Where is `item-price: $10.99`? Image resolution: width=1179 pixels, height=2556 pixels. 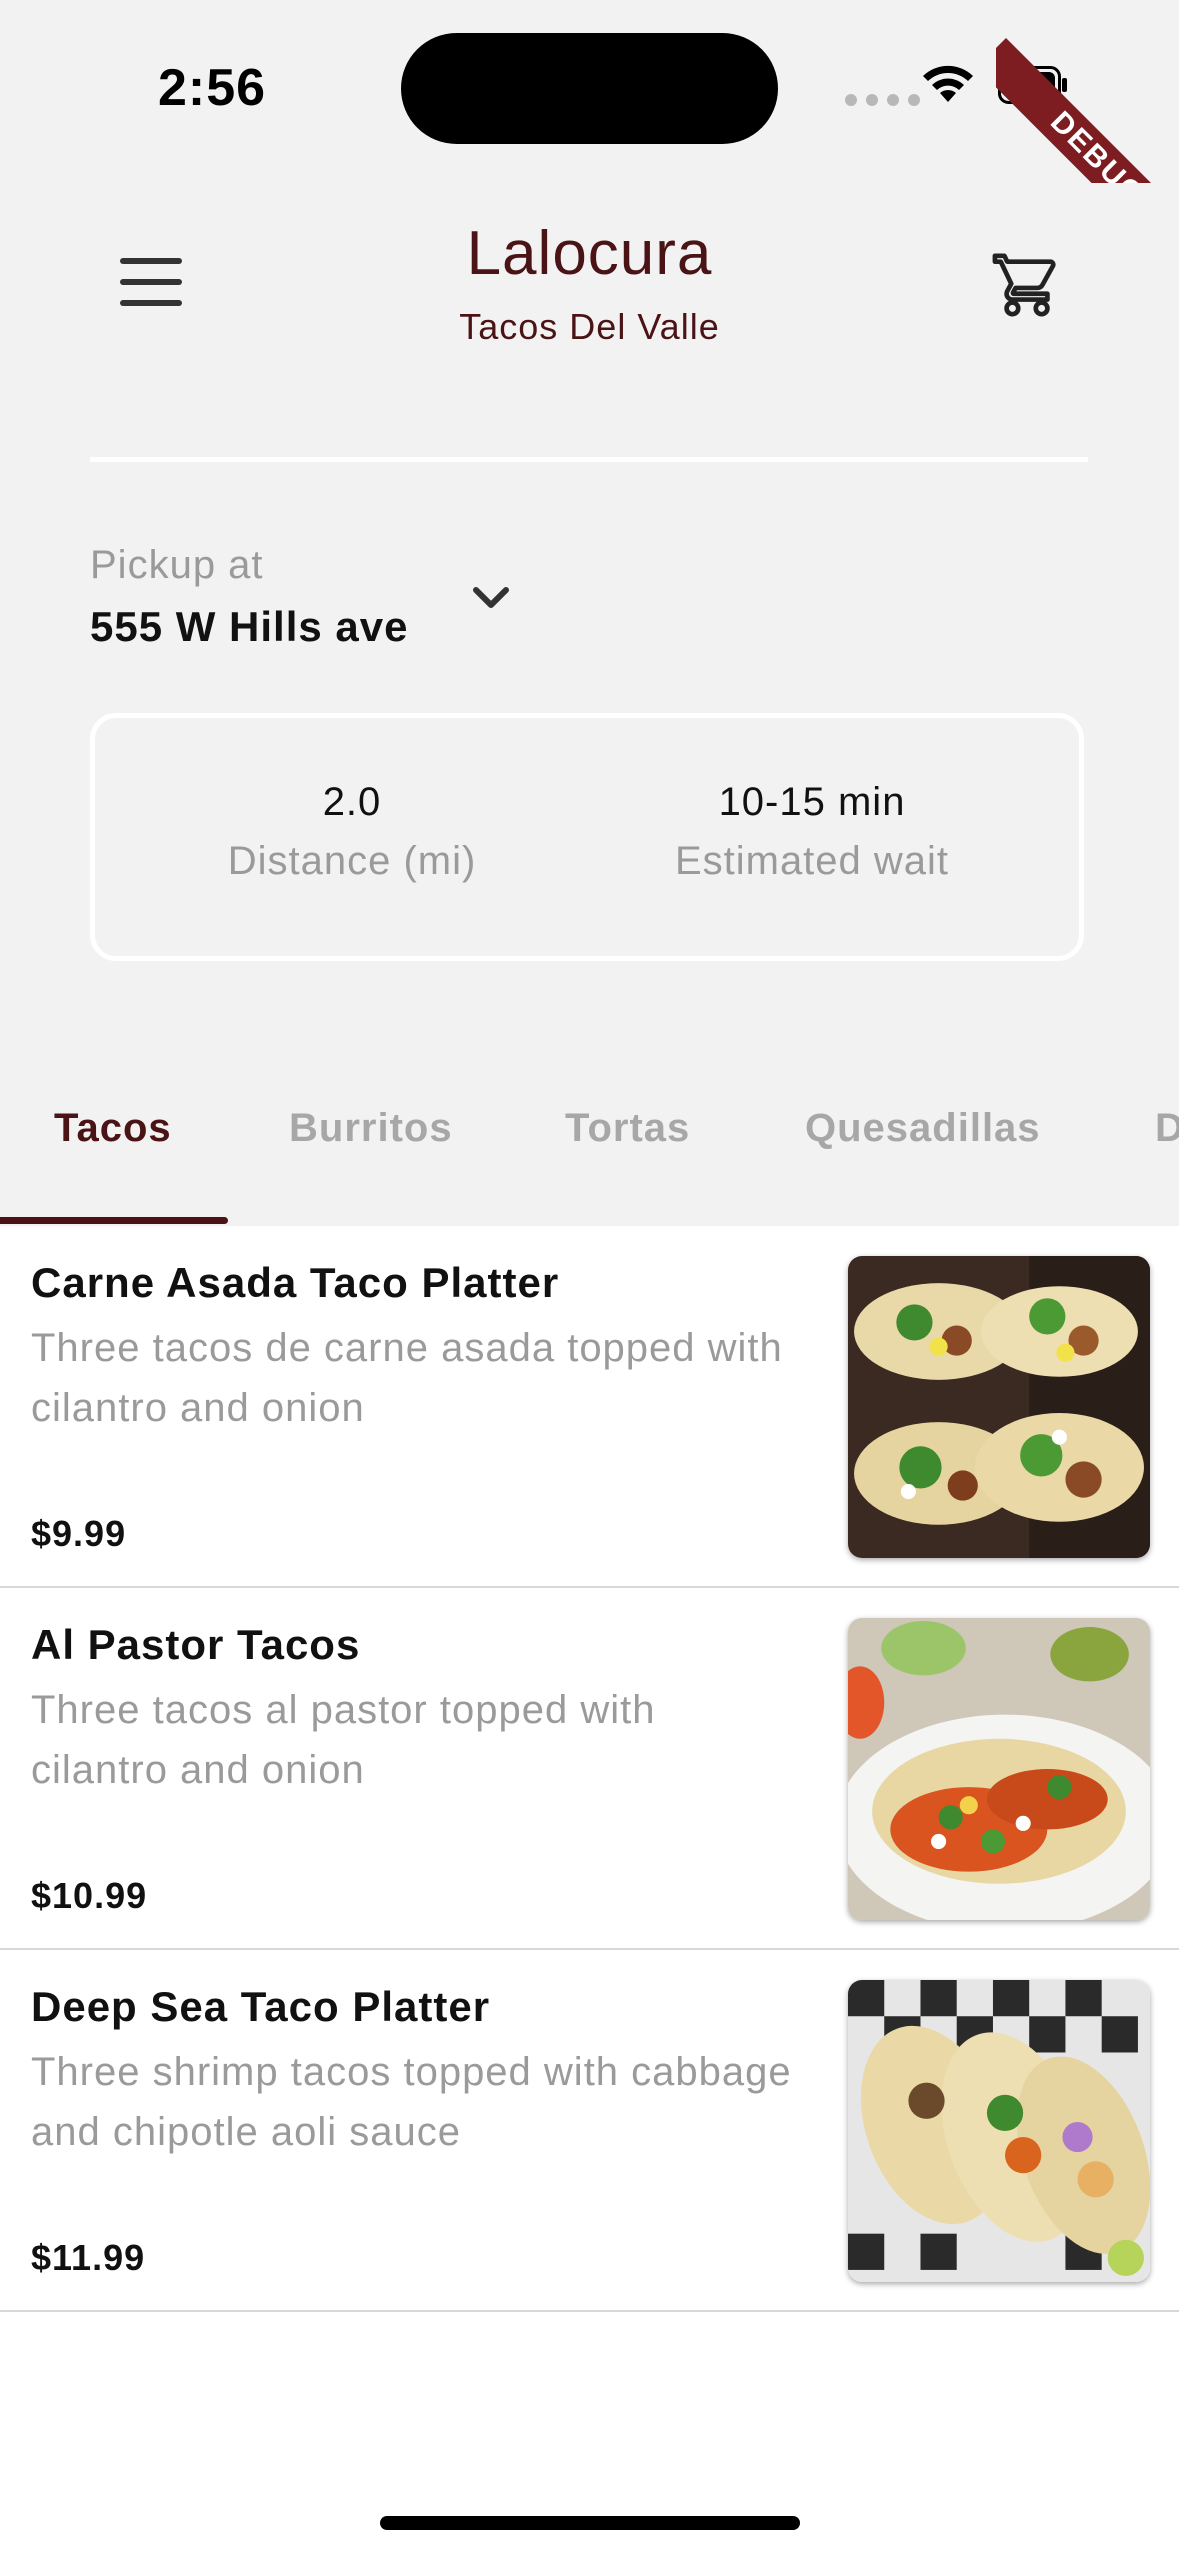
item-price: $10.99 is located at coordinates (89, 1895).